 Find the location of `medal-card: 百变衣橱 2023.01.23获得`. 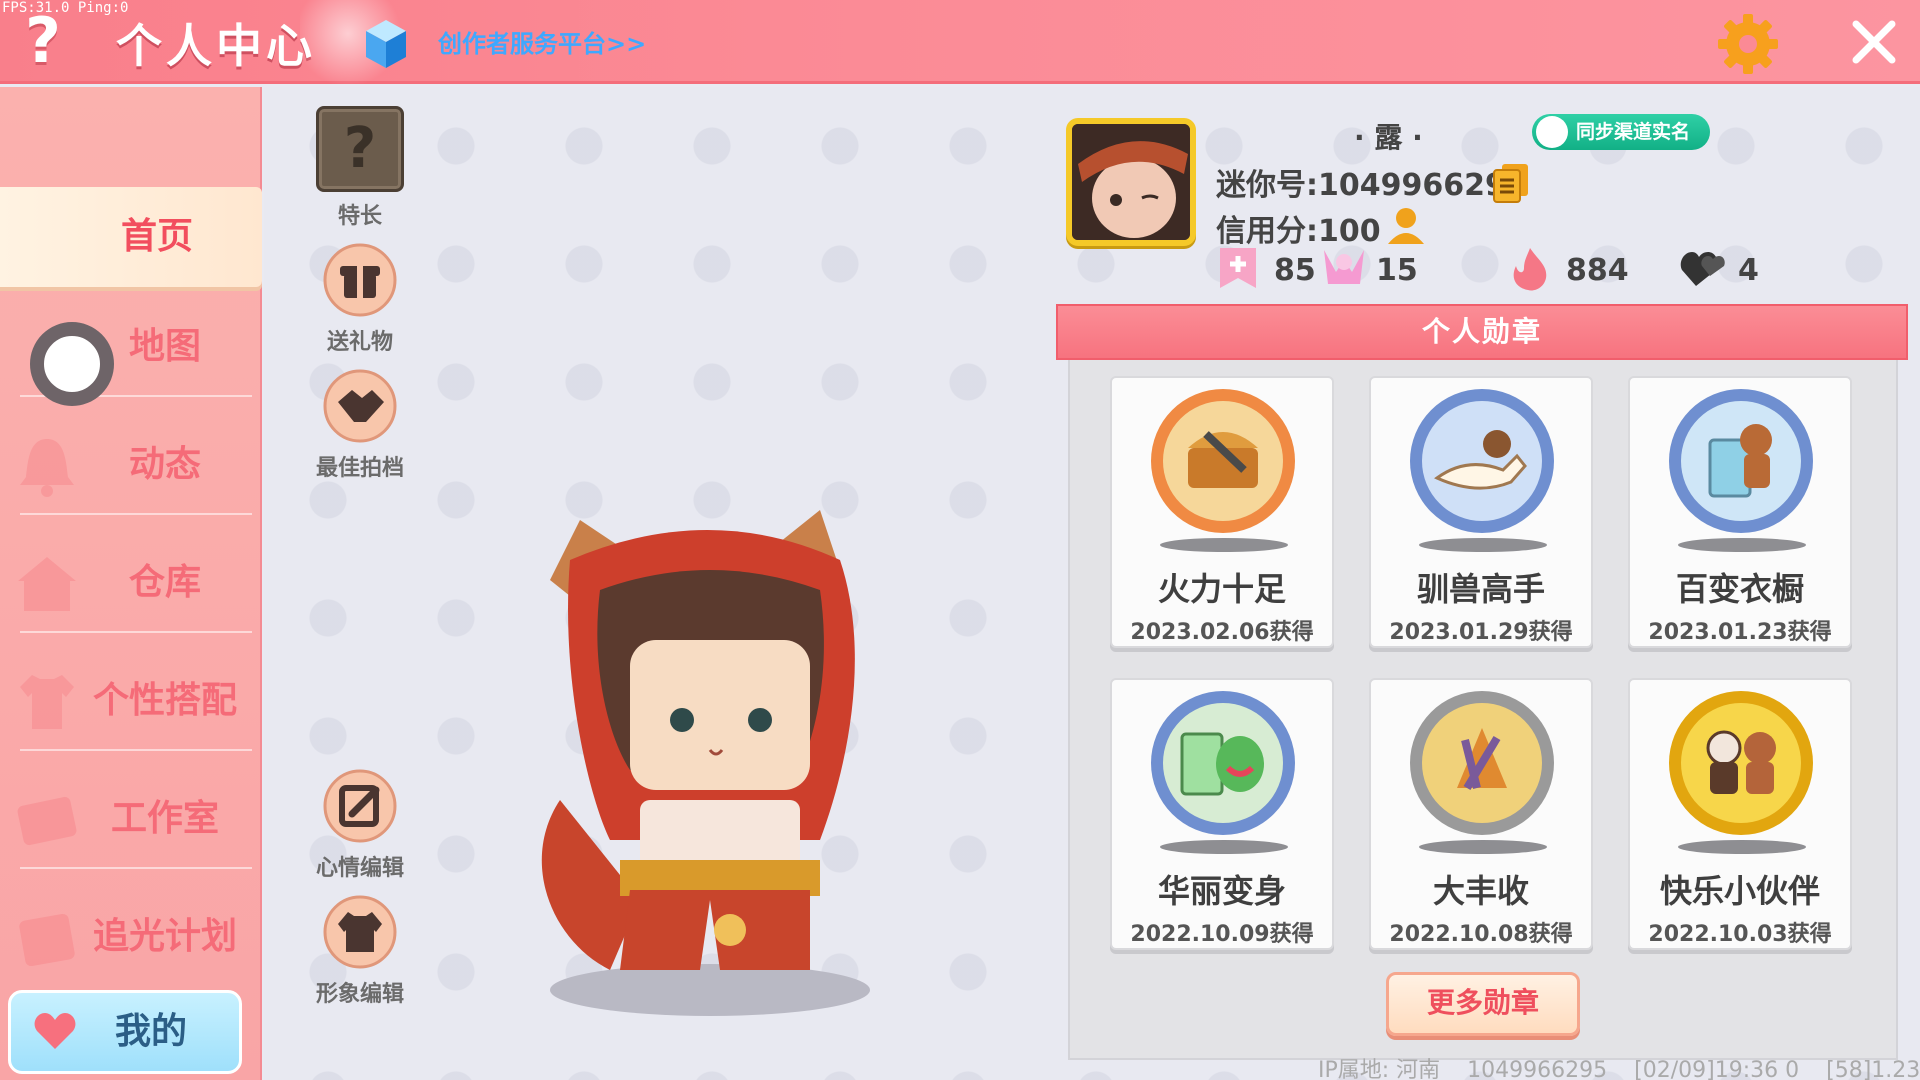

medal-card: 百变衣橱 2023.01.23获得 is located at coordinates (1740, 512).